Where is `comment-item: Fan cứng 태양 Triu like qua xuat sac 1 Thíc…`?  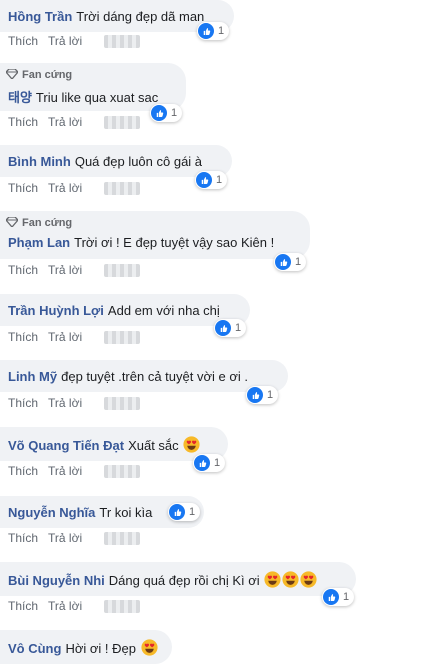
comment-item: Fan cứng 태양 Triu like qua xuat sac 1 Thíc… is located at coordinates (214, 98).